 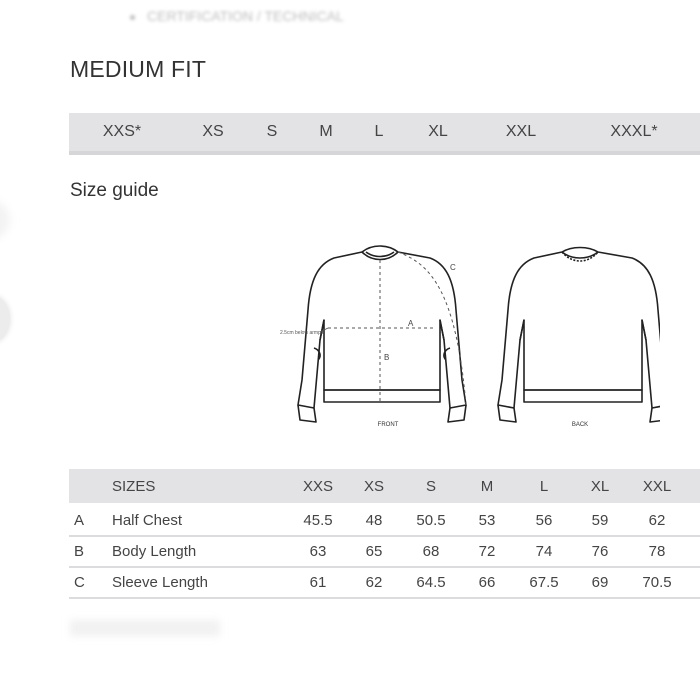 I want to click on cell-value: 67.5, so click(x=544, y=582).